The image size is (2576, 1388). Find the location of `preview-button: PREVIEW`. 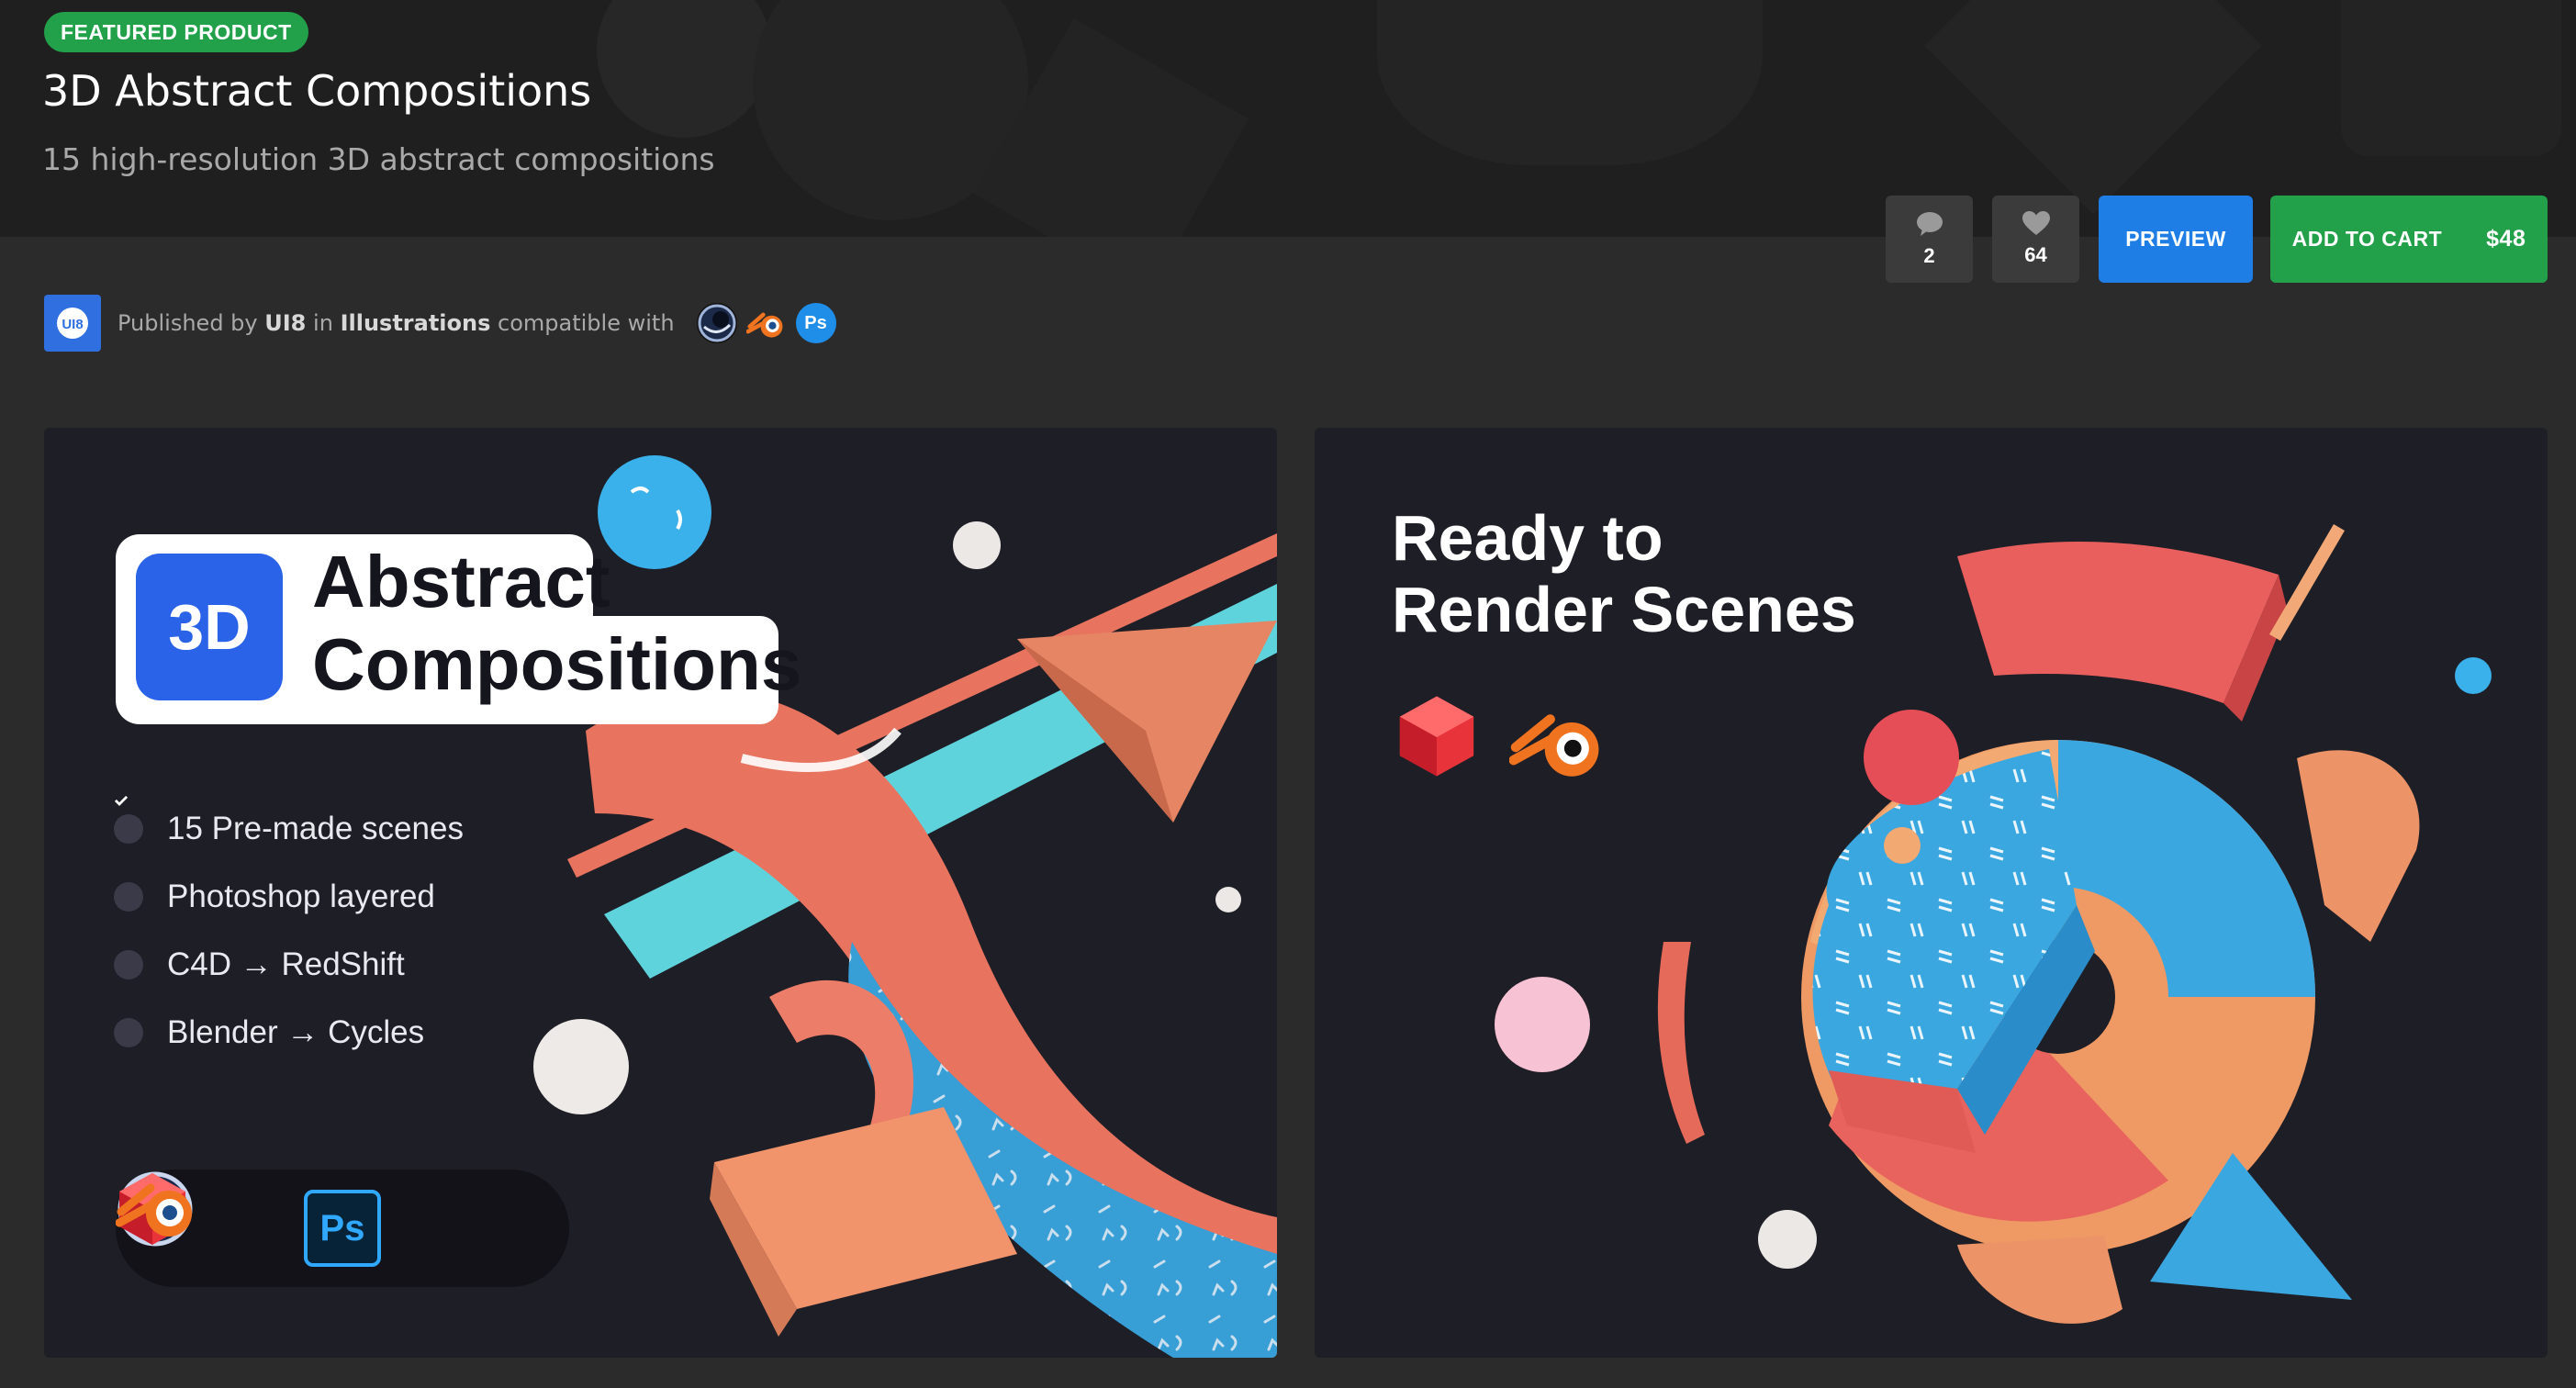

preview-button: PREVIEW is located at coordinates (2176, 239).